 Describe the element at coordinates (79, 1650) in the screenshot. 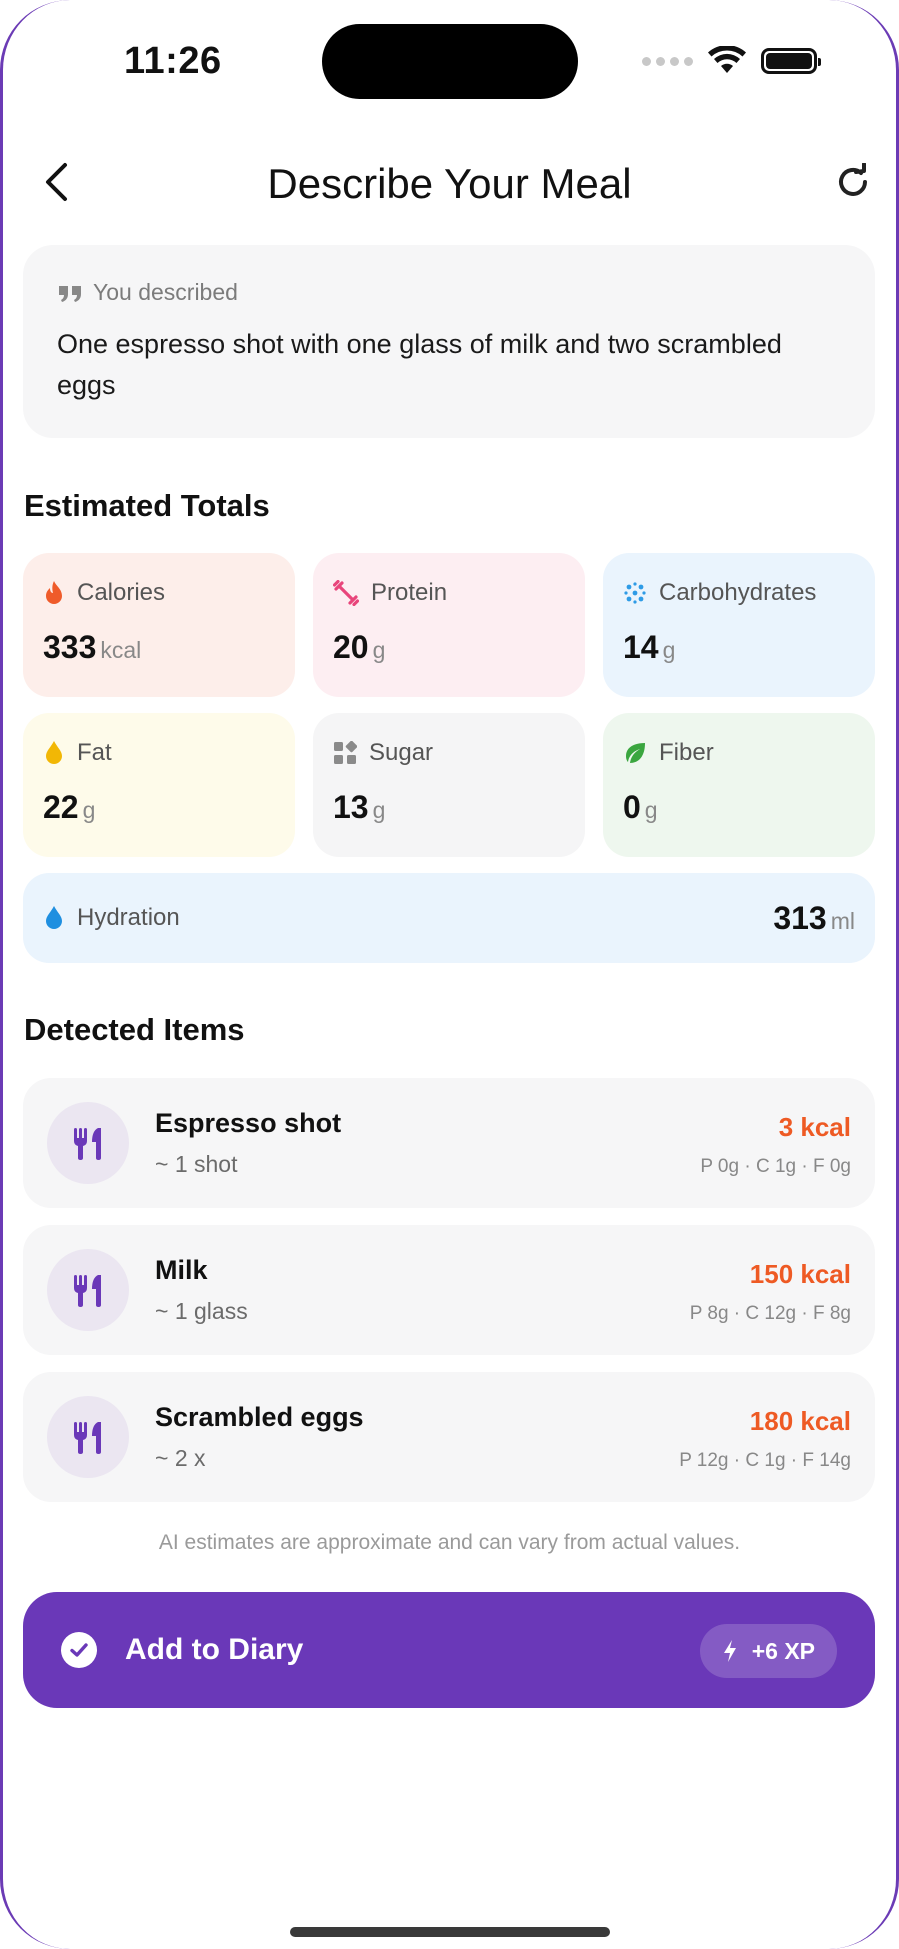

I see `check-circle-icon` at that location.